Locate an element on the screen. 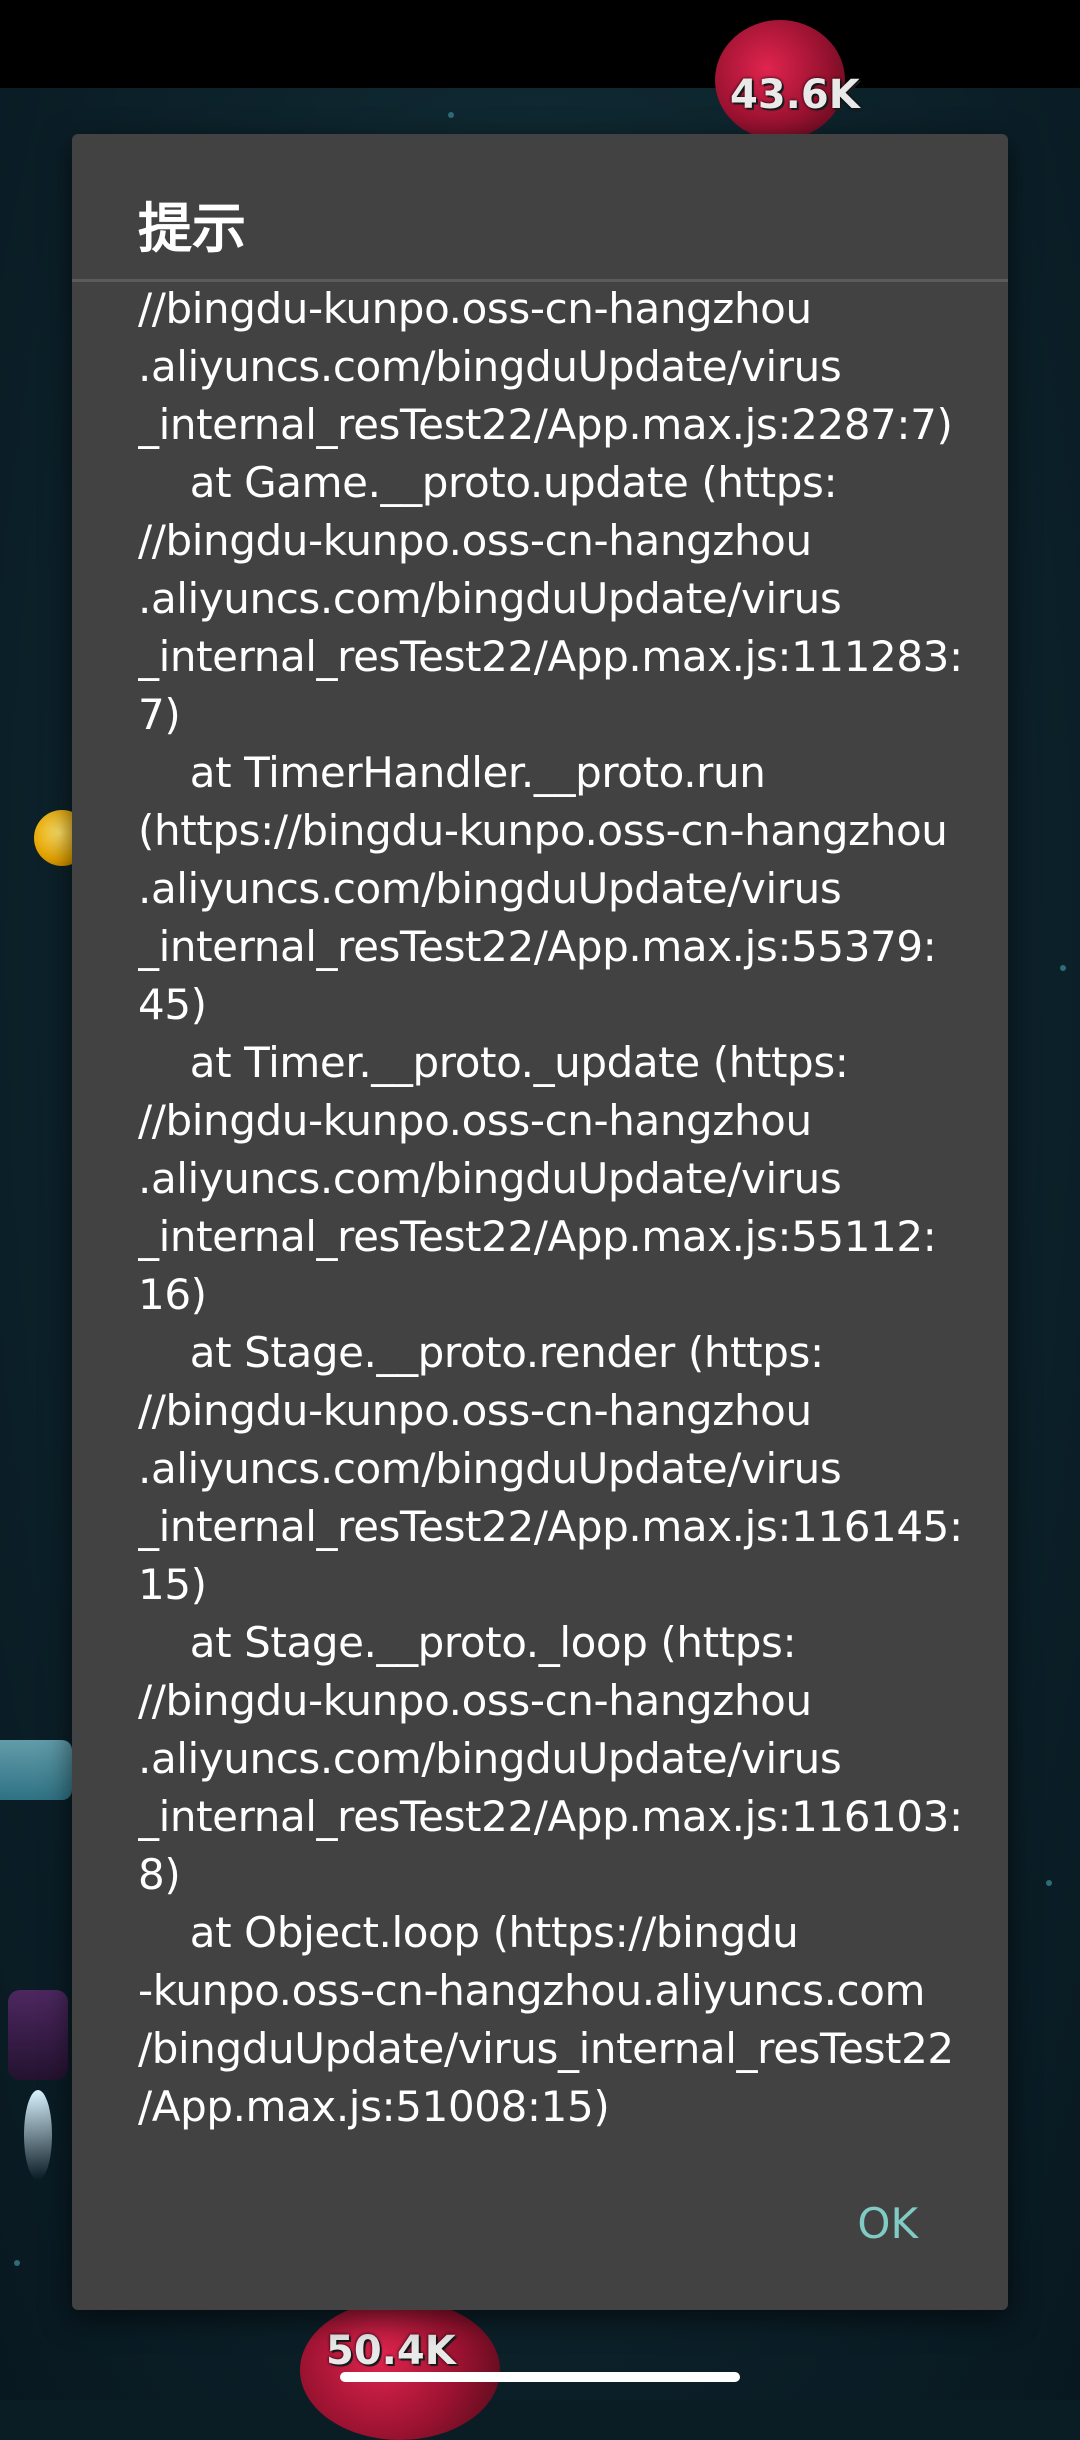 Image resolution: width=1080 pixels, height=2440 pixels. error-message-line: at Timer.__proto._update (https: is located at coordinates (493, 1062).